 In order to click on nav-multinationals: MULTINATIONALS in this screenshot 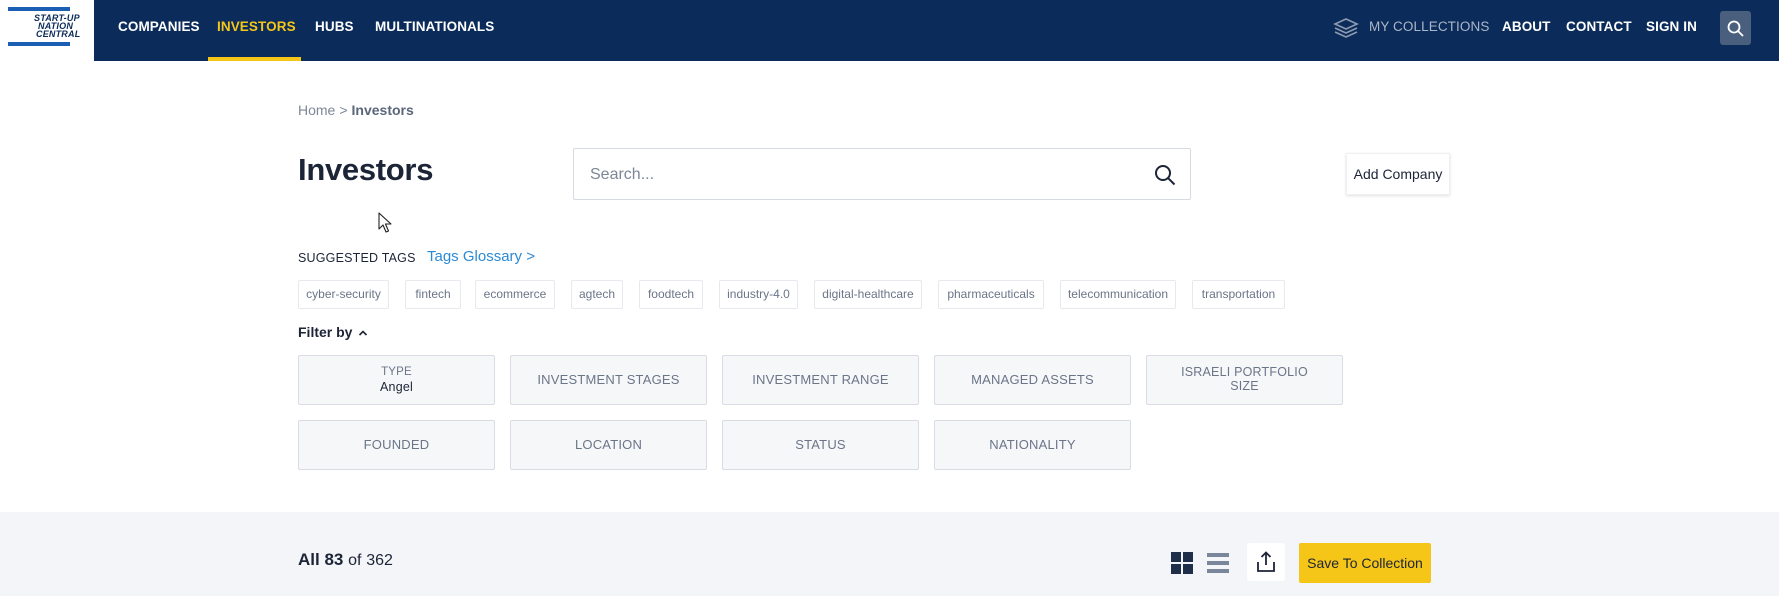, I will do `click(434, 30)`.